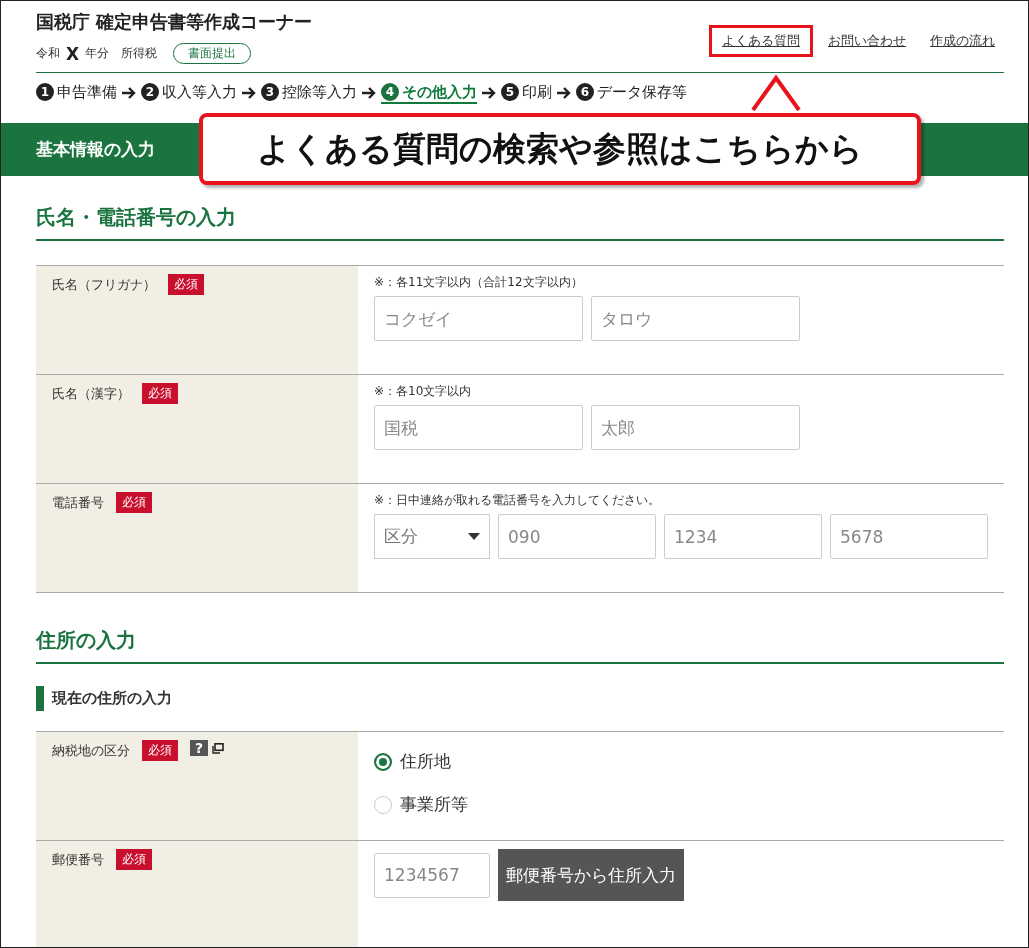  I want to click on site-title: 国税庁 確定申告書等作成コーナー, so click(174, 22).